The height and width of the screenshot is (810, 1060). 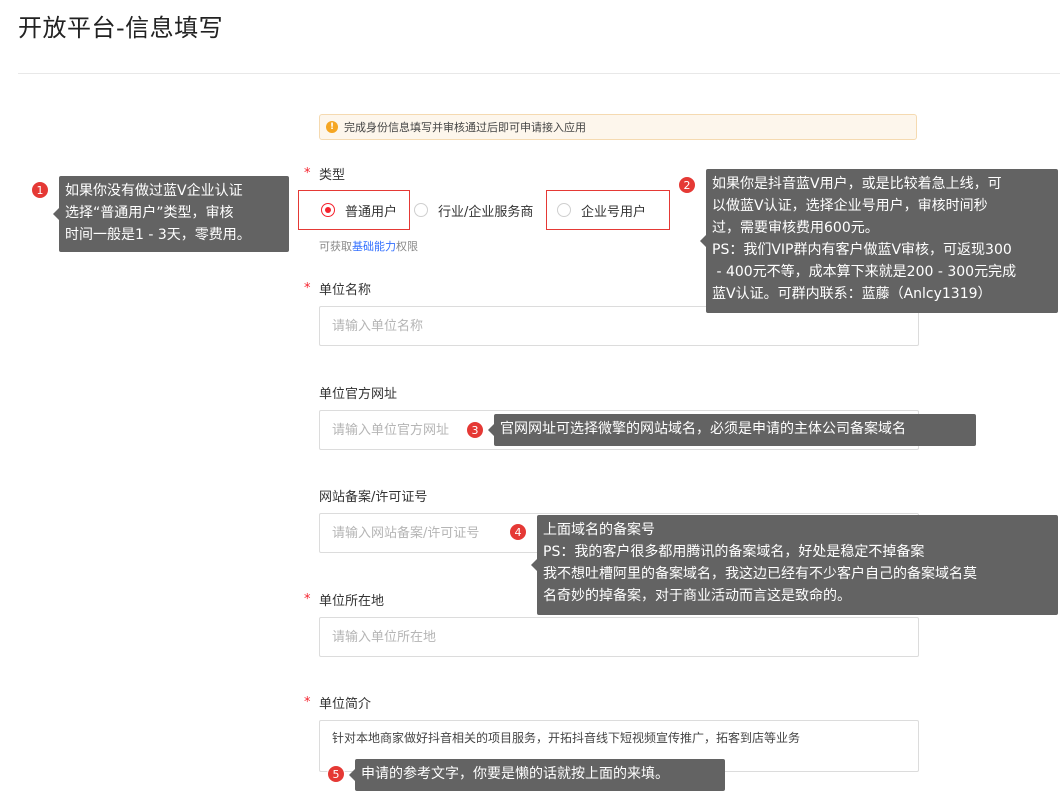 What do you see at coordinates (336, 774) in the screenshot?
I see `annotation-badge-5: 5` at bounding box center [336, 774].